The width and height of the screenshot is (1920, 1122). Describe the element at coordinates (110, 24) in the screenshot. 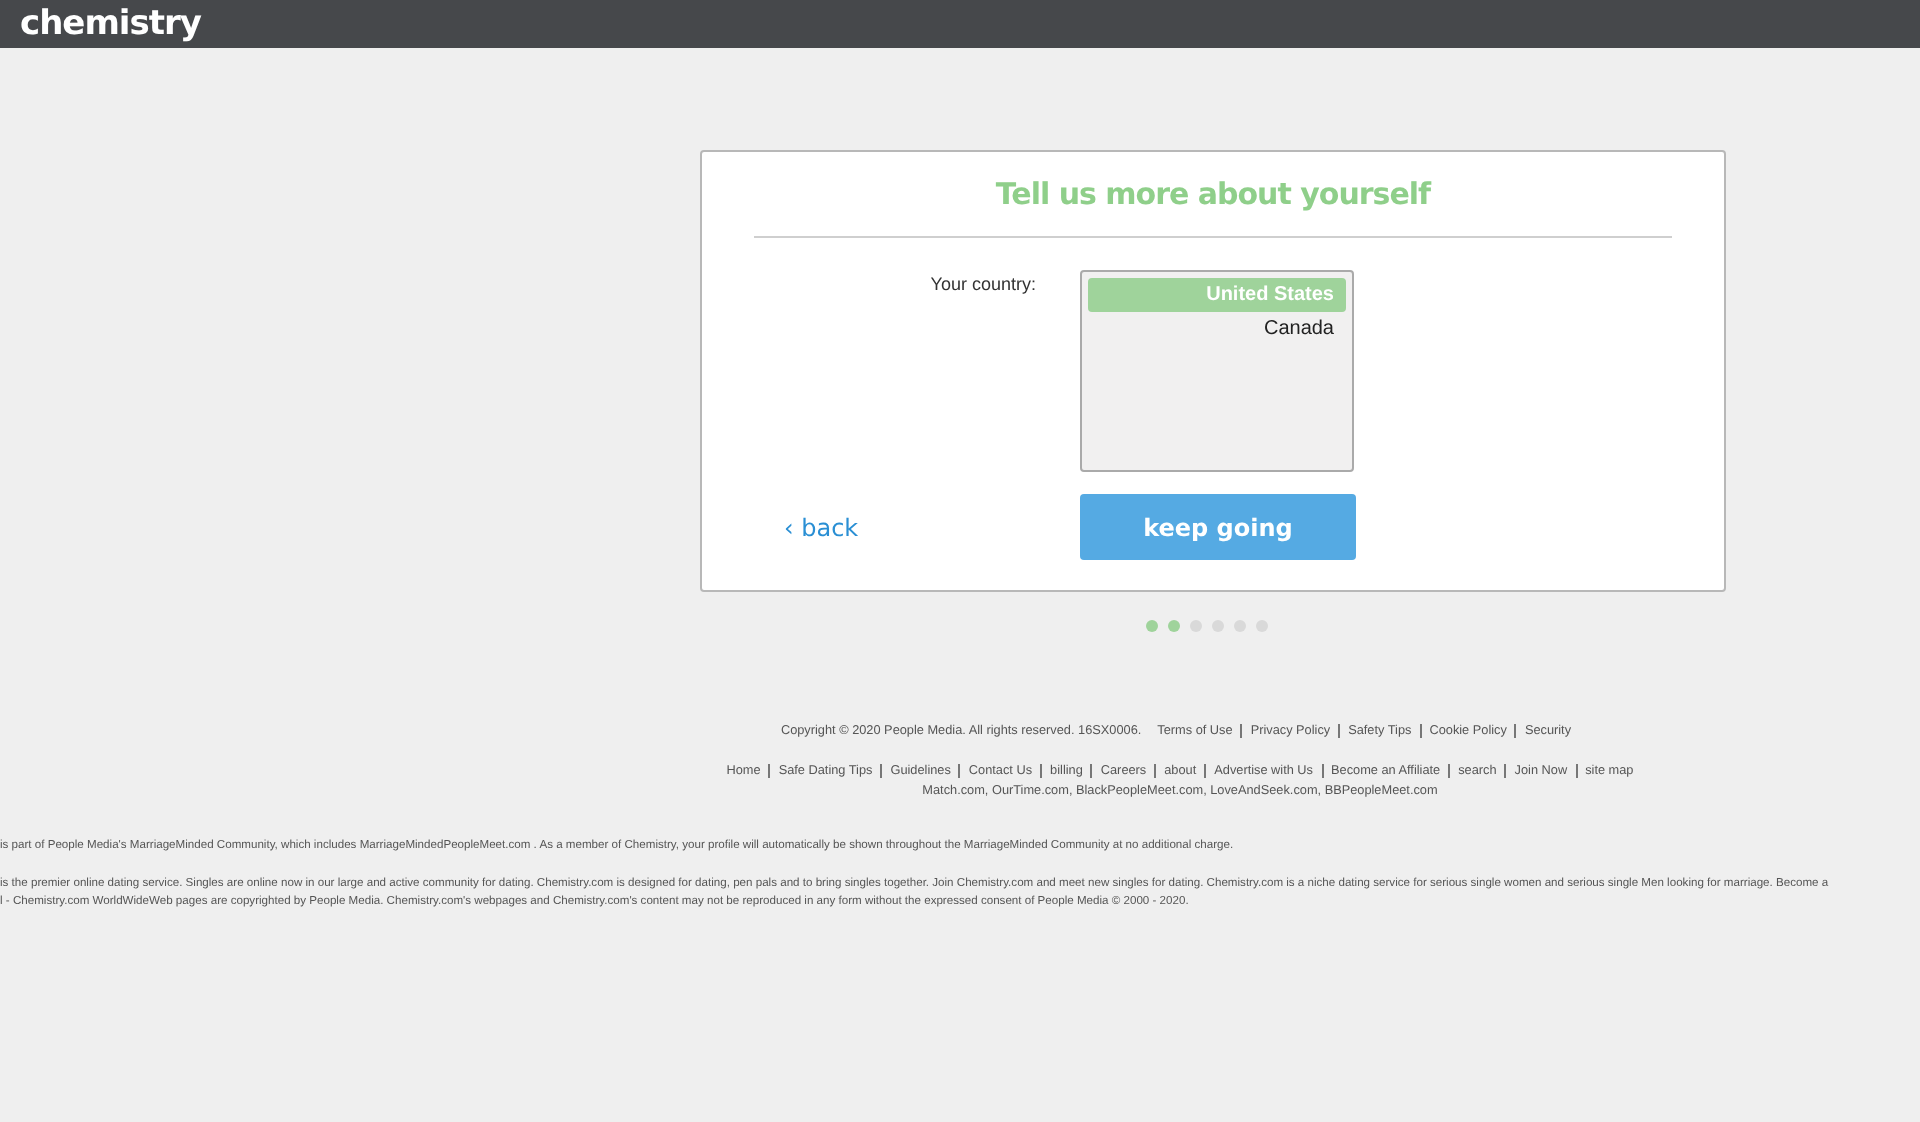

I see `site-logo: chemistry` at that location.